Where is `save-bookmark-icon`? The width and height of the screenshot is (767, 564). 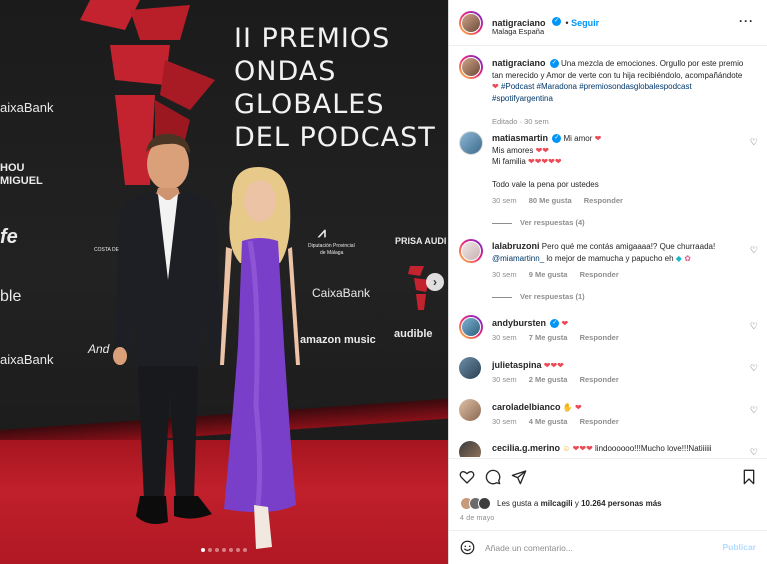 save-bookmark-icon is located at coordinates (749, 477).